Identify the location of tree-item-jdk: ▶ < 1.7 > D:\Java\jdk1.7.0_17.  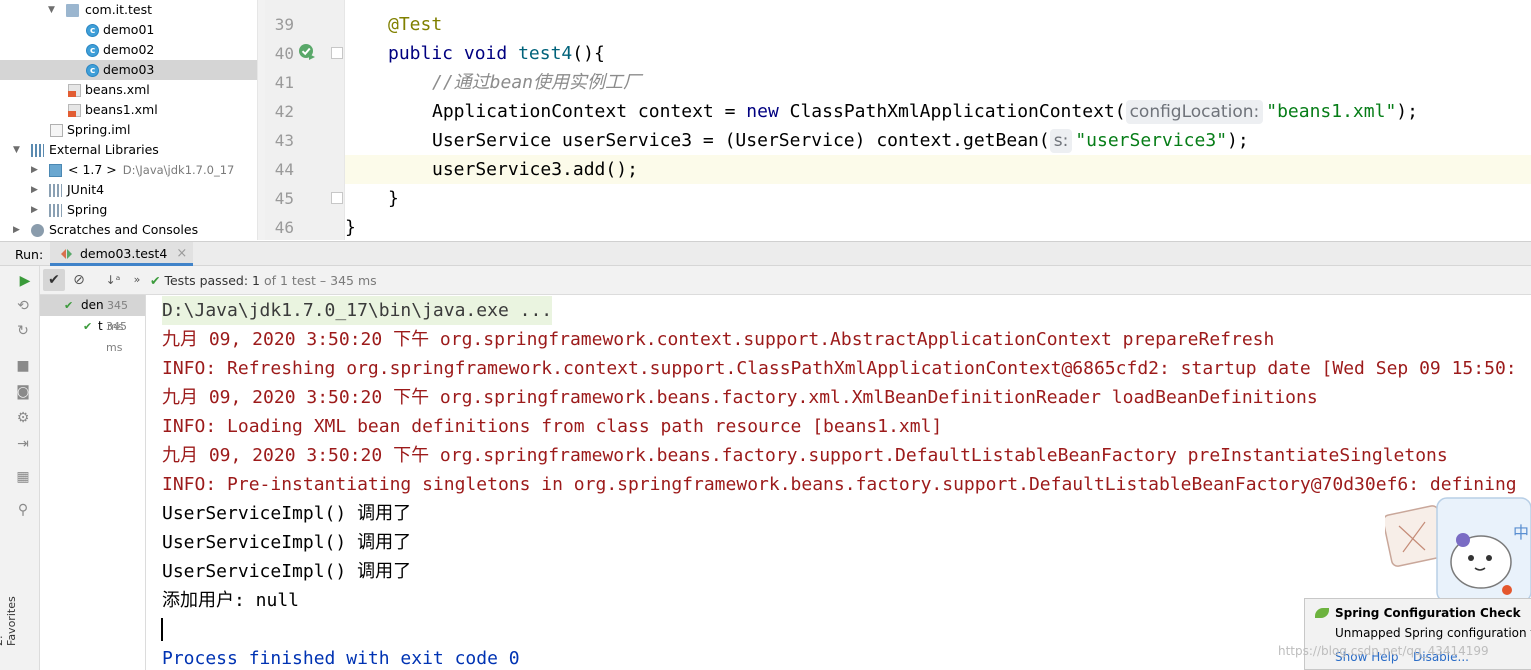
(128, 170).